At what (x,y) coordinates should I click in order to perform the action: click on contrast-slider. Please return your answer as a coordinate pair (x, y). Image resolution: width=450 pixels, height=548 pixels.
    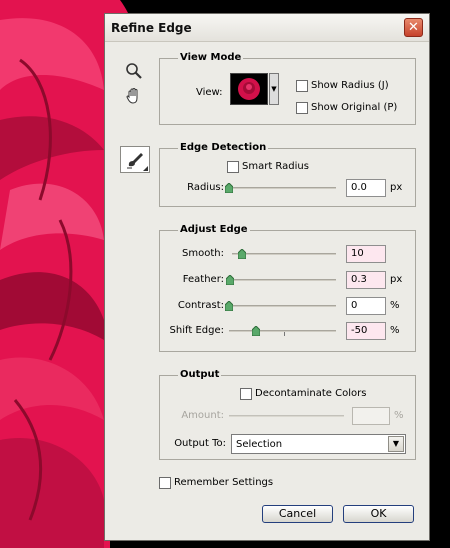
    Looking at the image, I should click on (282, 306).